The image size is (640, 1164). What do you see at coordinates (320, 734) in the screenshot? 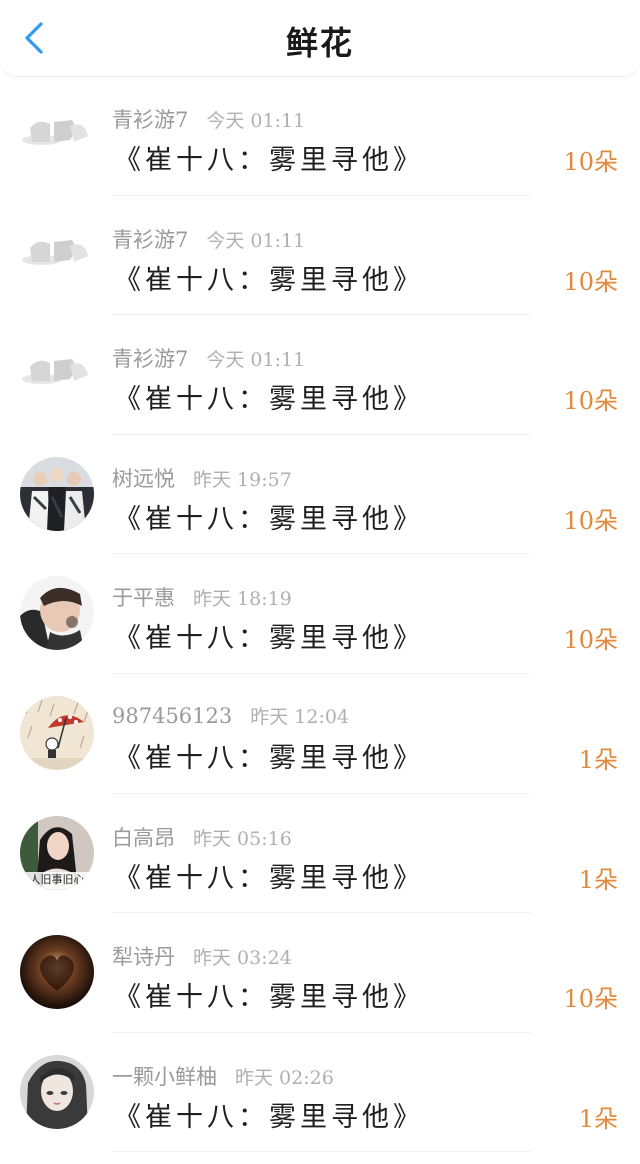
I see `list-item: 987456123 昨天 12:04 《崔十八：雾里寻他》 1朵` at bounding box center [320, 734].